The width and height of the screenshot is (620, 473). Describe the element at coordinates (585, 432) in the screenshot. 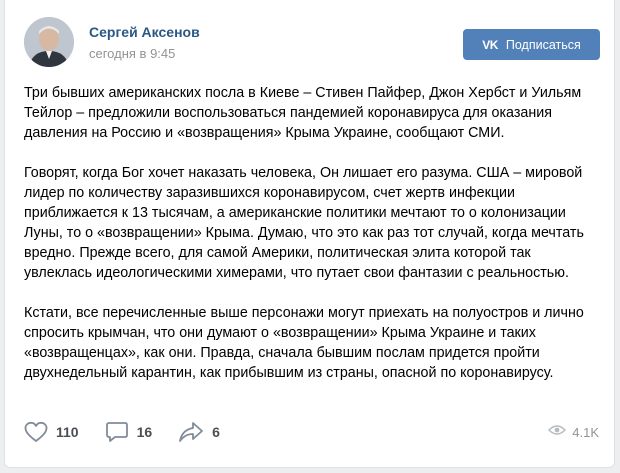

I see `views-count: 4.1K` at that location.